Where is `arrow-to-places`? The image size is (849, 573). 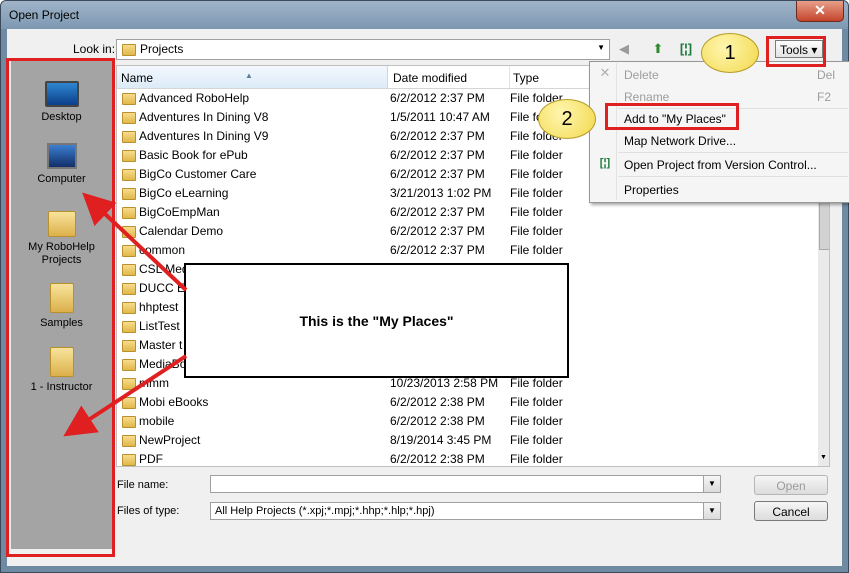 arrow-to-places is located at coordinates (125, 395).